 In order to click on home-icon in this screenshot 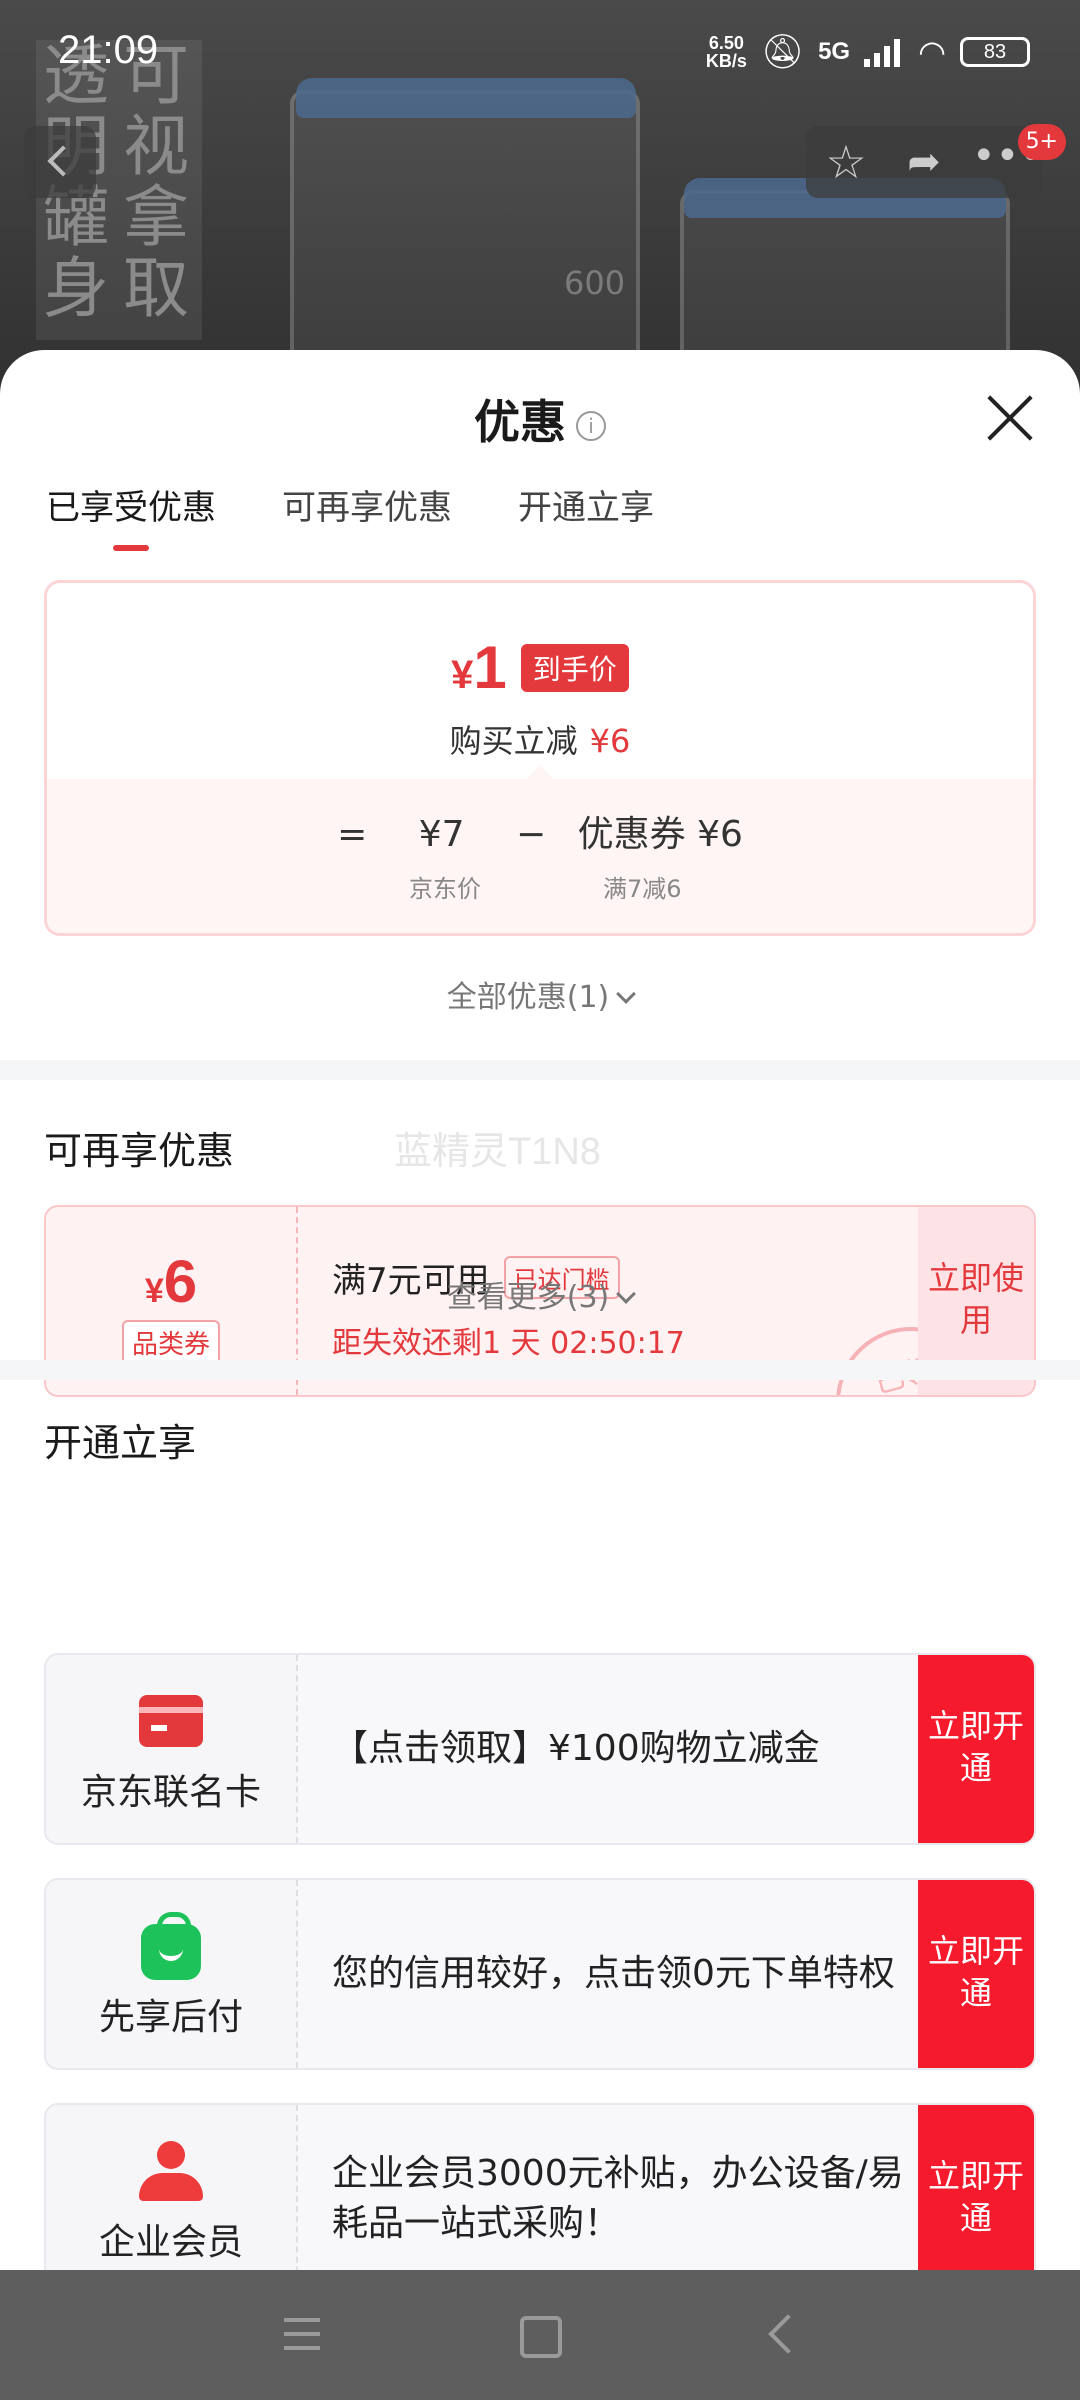, I will do `click(539, 2335)`.